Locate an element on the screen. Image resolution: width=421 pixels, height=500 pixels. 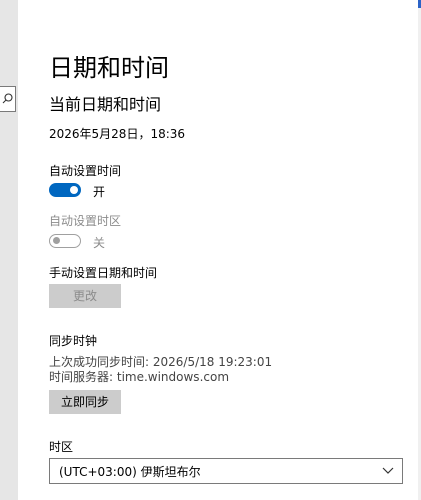
current-datetime: 2026年5月28日，18:36 is located at coordinates (117, 134).